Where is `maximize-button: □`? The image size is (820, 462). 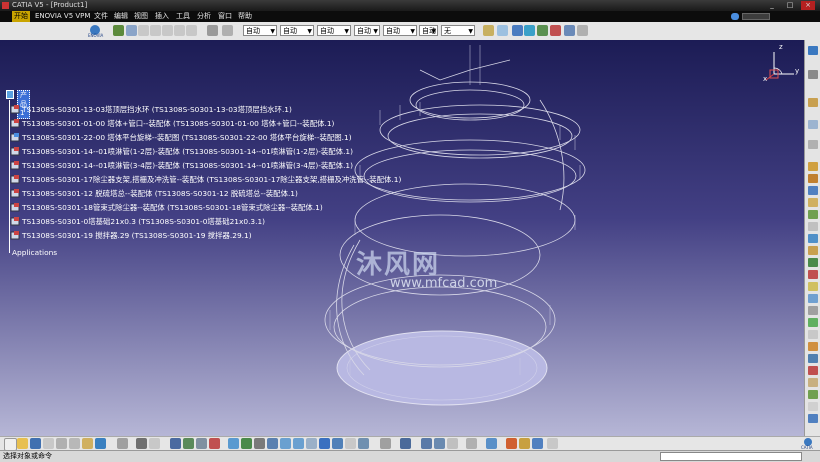
maximize-button: □ is located at coordinates (790, 5).